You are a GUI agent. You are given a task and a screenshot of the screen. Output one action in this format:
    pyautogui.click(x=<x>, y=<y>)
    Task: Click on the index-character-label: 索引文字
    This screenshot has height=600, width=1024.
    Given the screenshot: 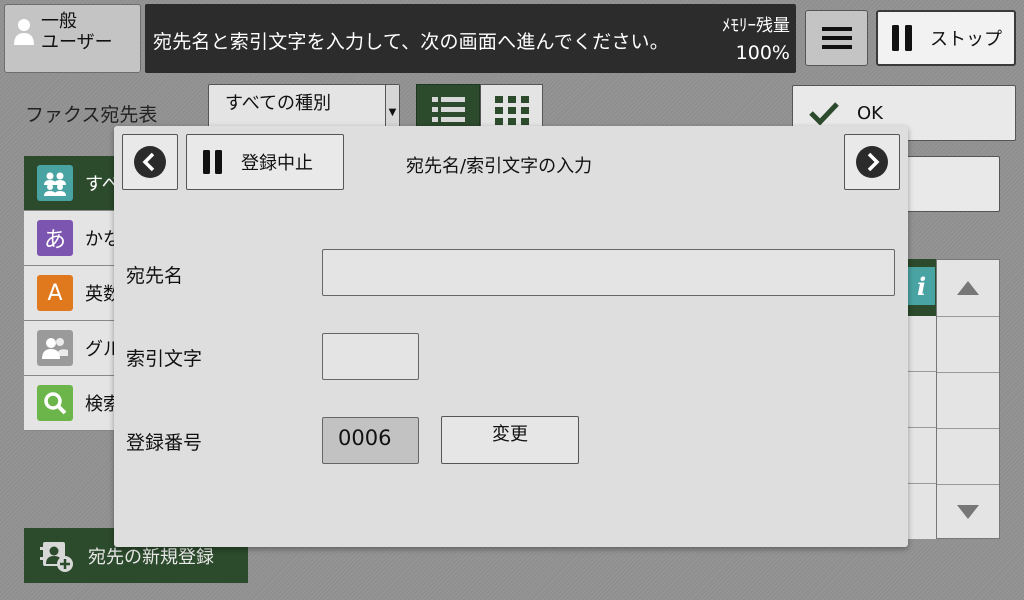 What is the action you would take?
    pyautogui.click(x=164, y=359)
    